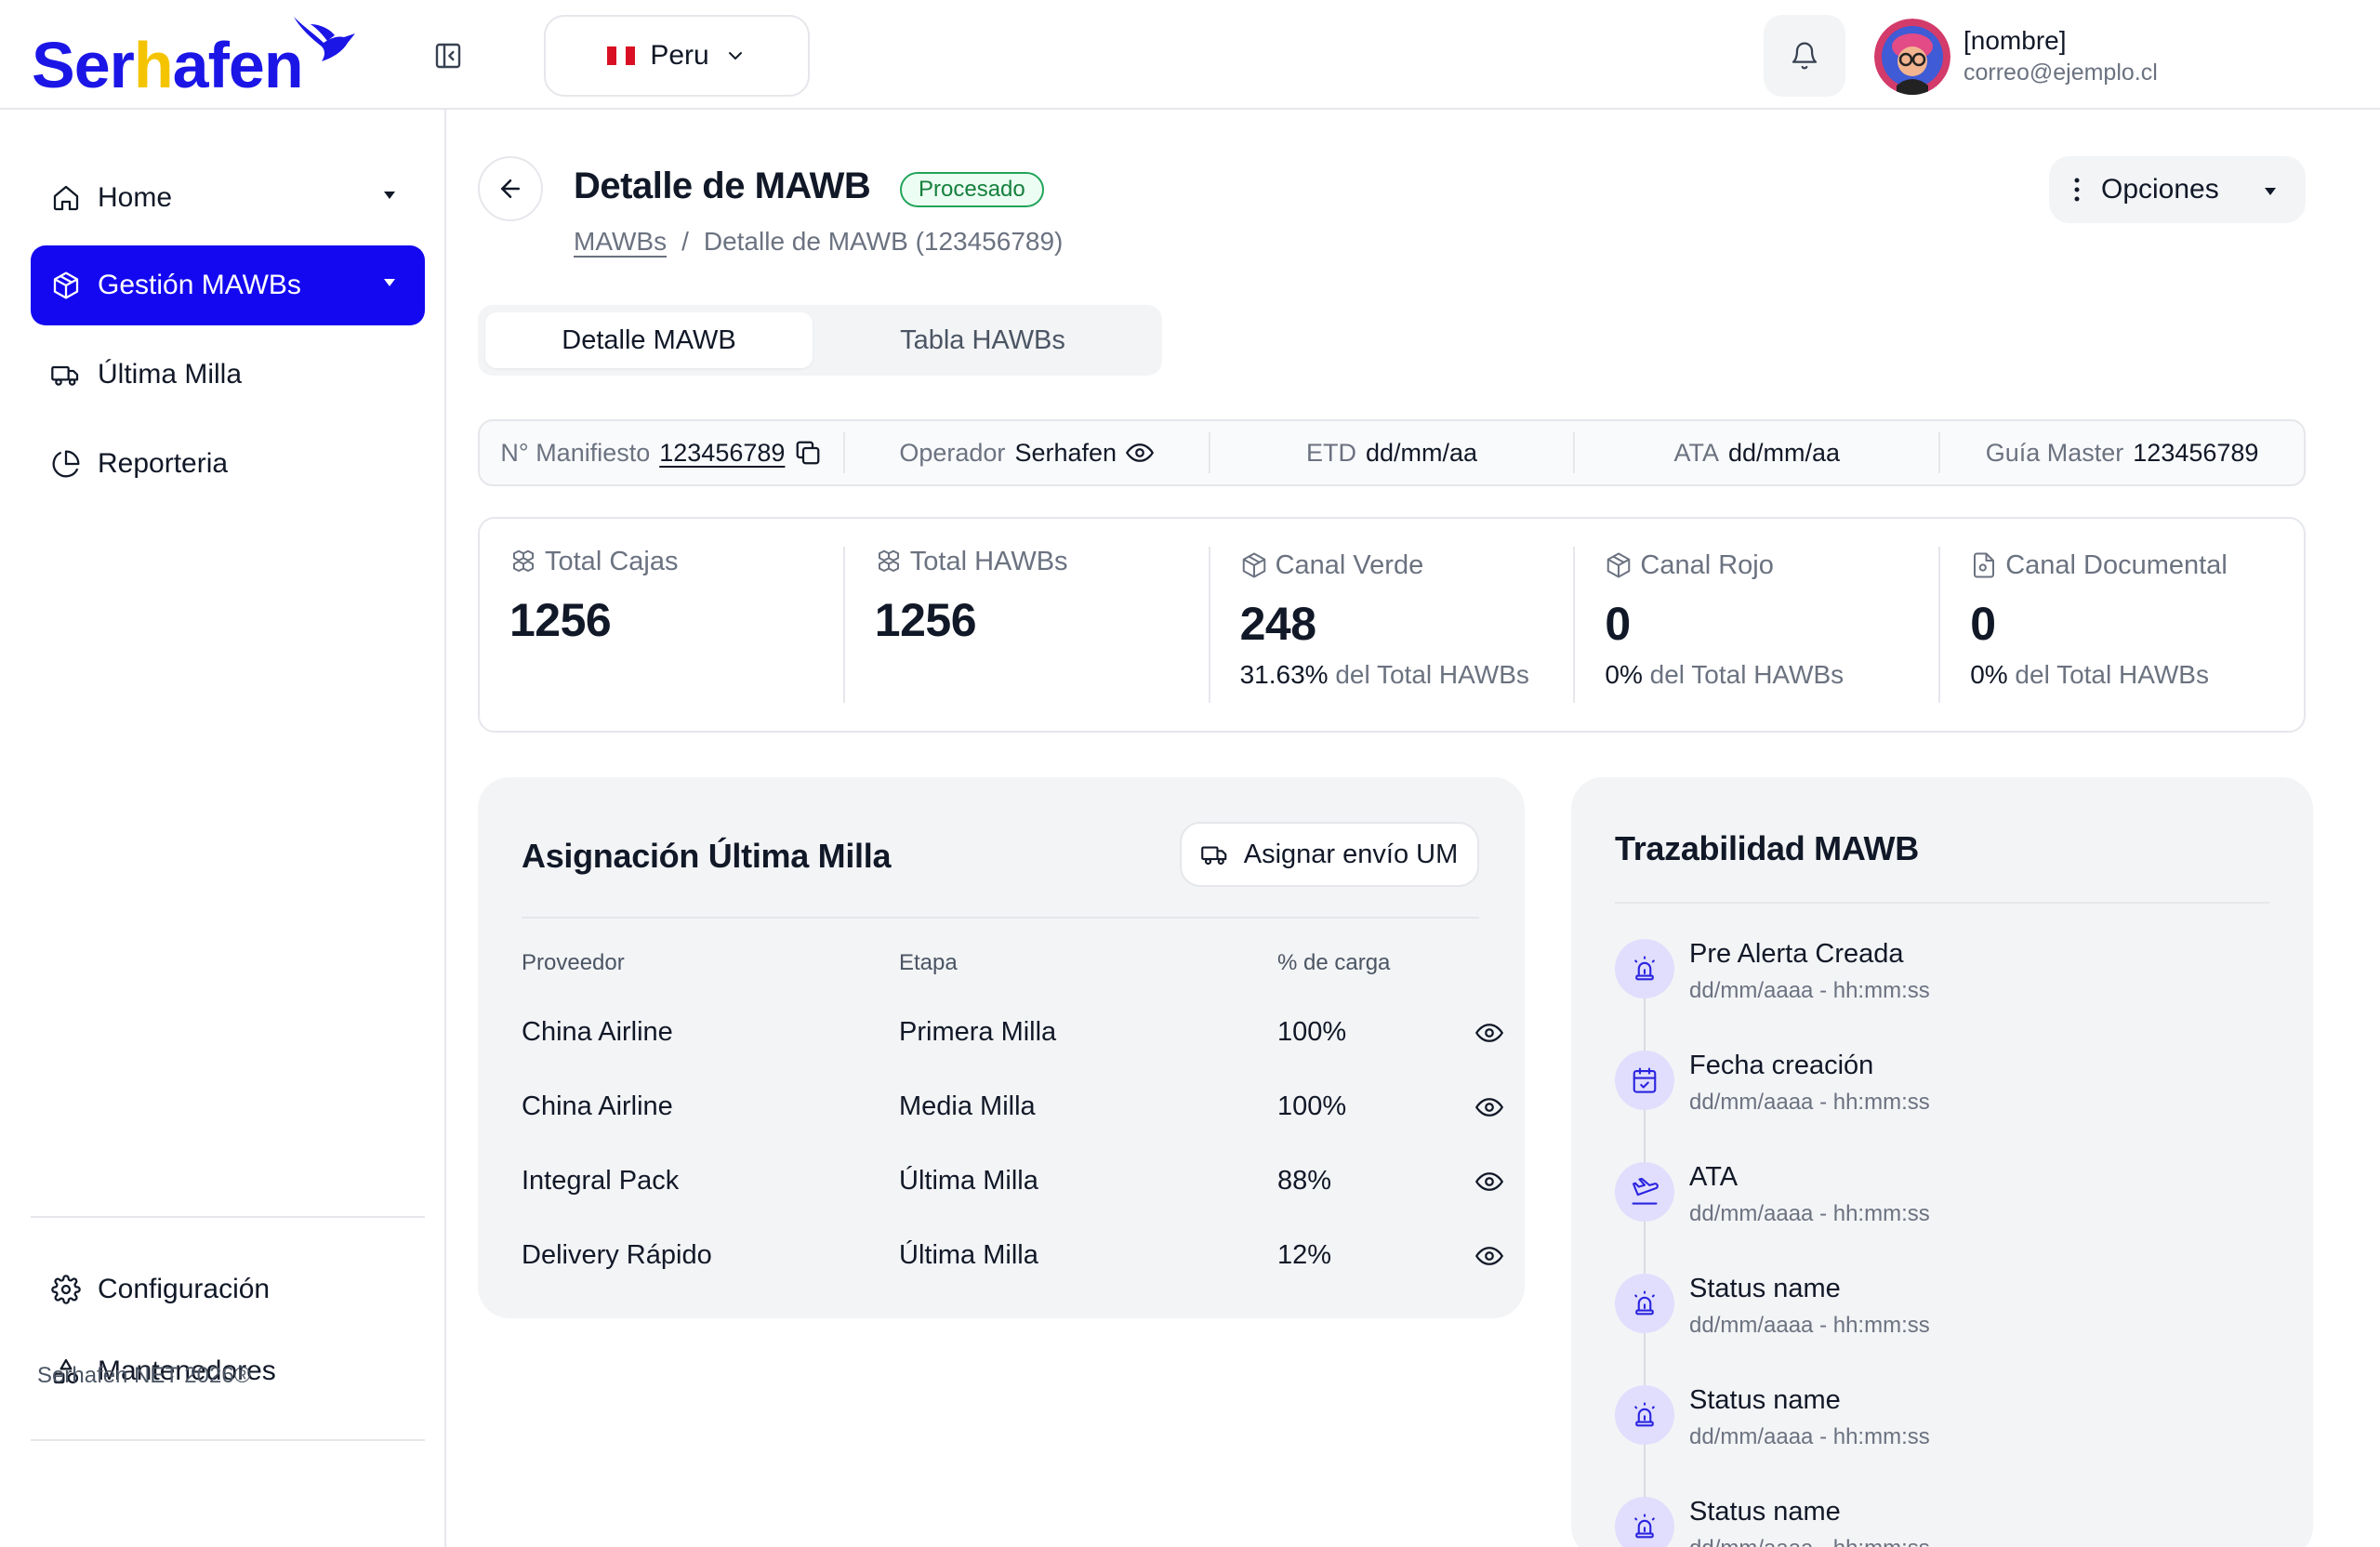 This screenshot has width=2380, height=1547. What do you see at coordinates (1421, 452) in the screenshot?
I see `etd-value: dd/mm/aa` at bounding box center [1421, 452].